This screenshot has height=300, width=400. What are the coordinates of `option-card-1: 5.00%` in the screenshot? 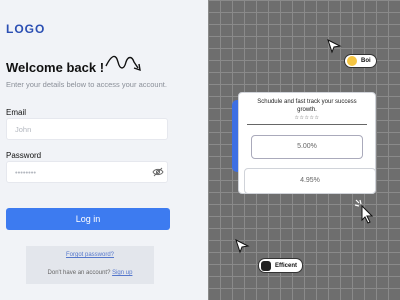 It's located at (307, 147).